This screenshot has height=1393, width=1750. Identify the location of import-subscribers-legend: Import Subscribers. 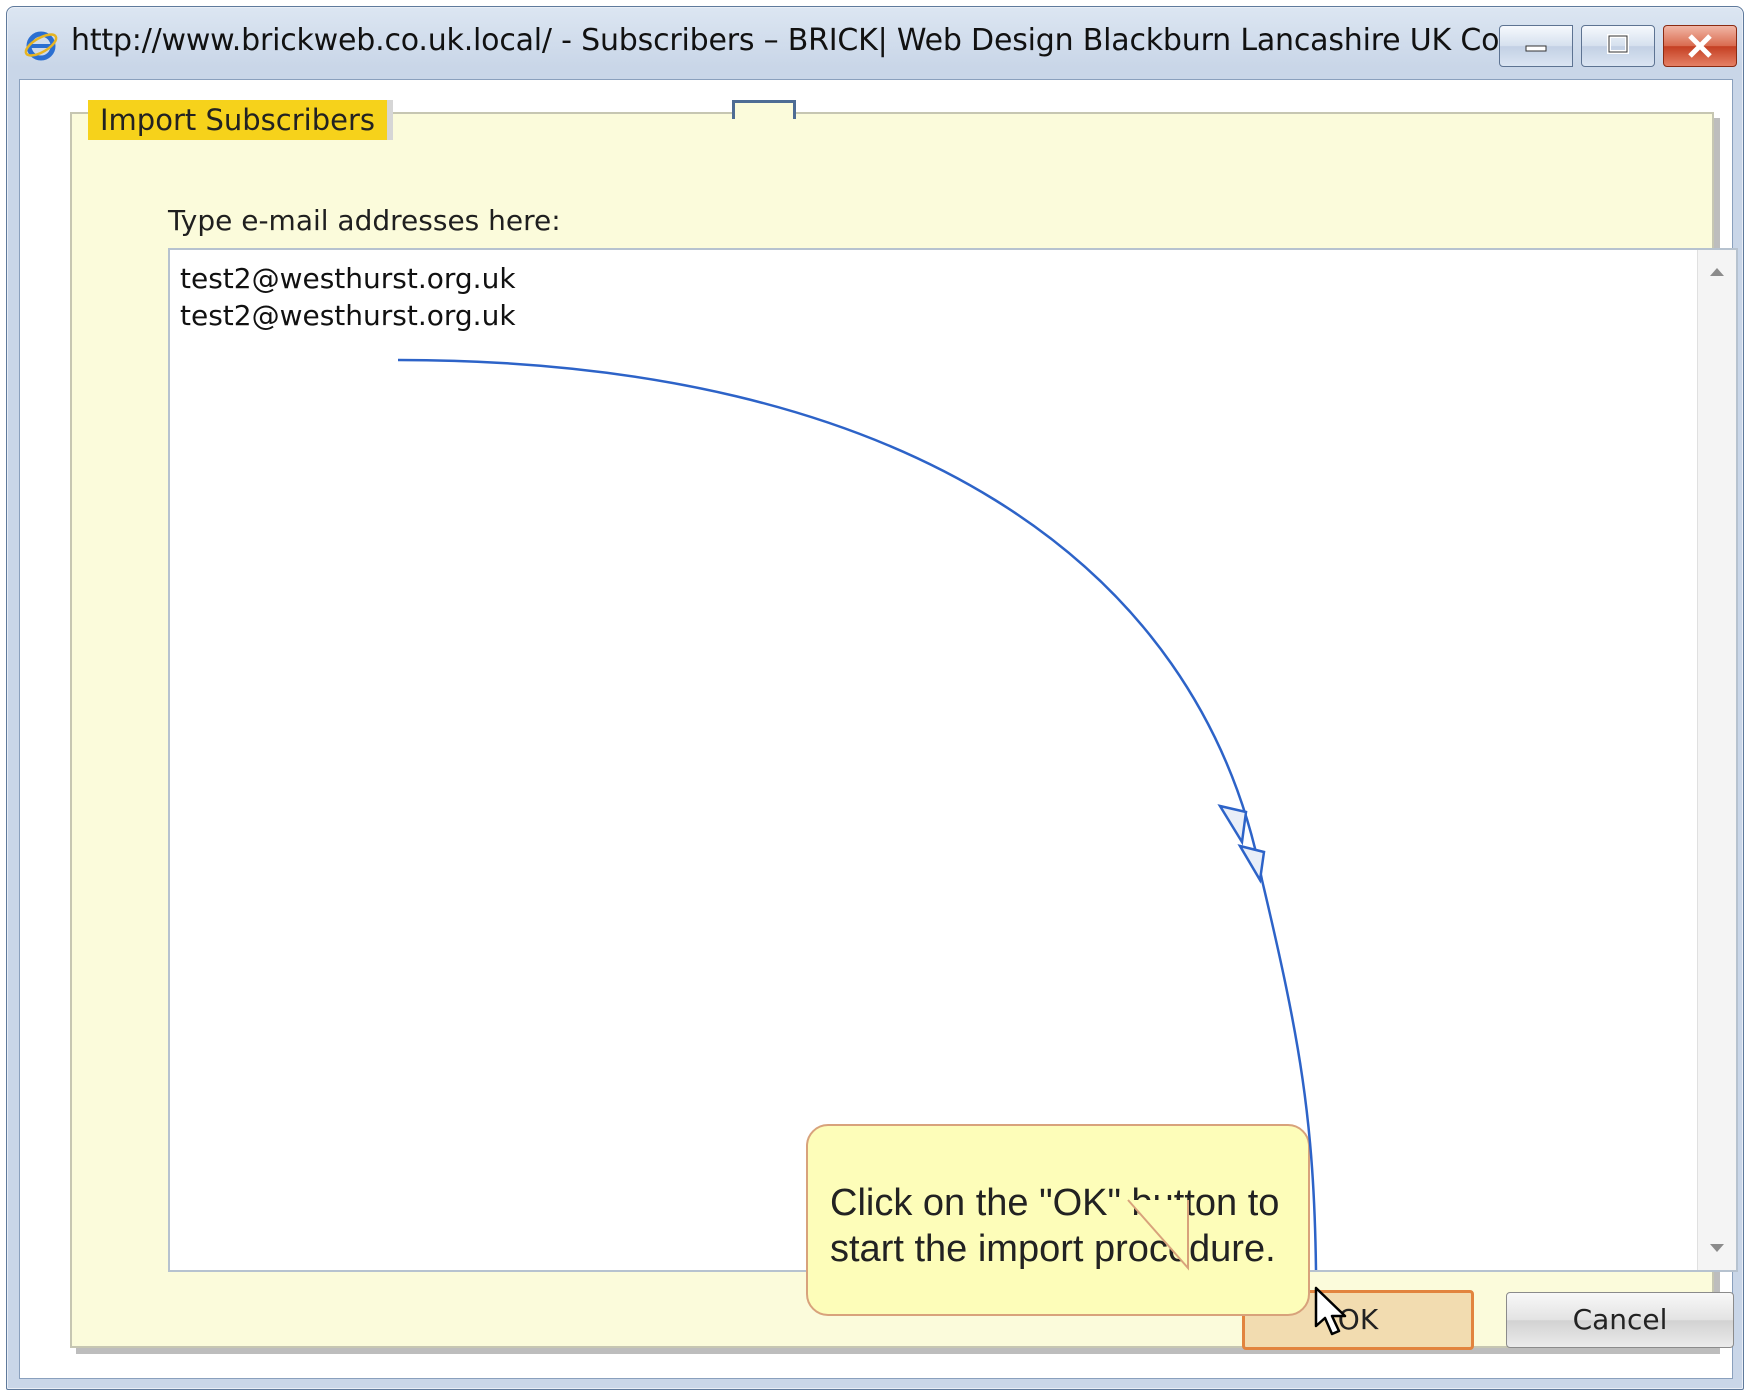
(240, 120).